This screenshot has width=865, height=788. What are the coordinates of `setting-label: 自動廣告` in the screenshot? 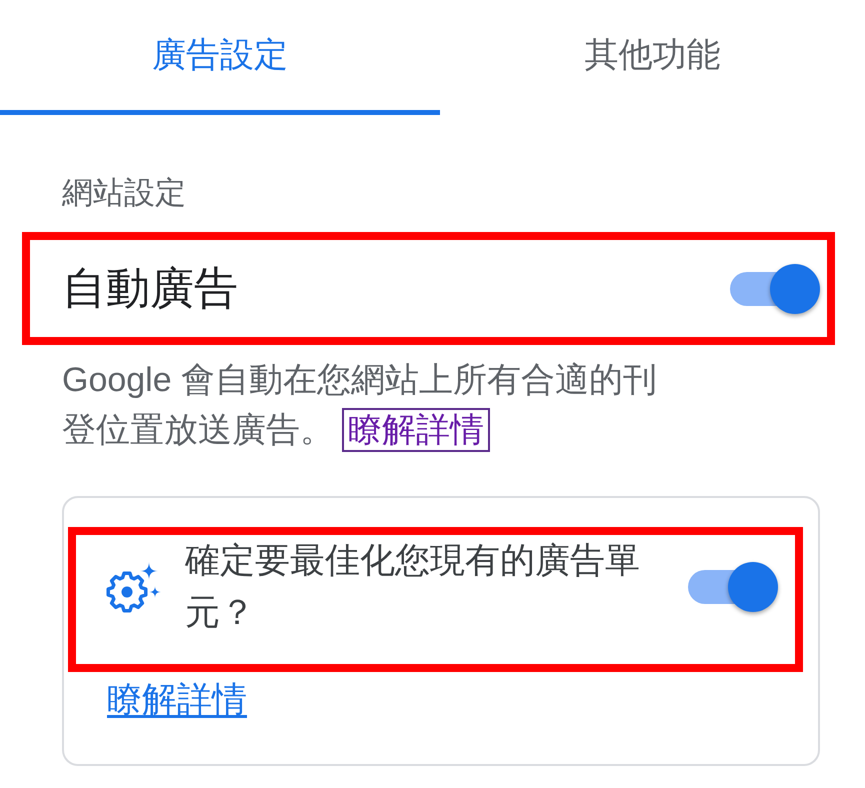 It's located at (150, 288).